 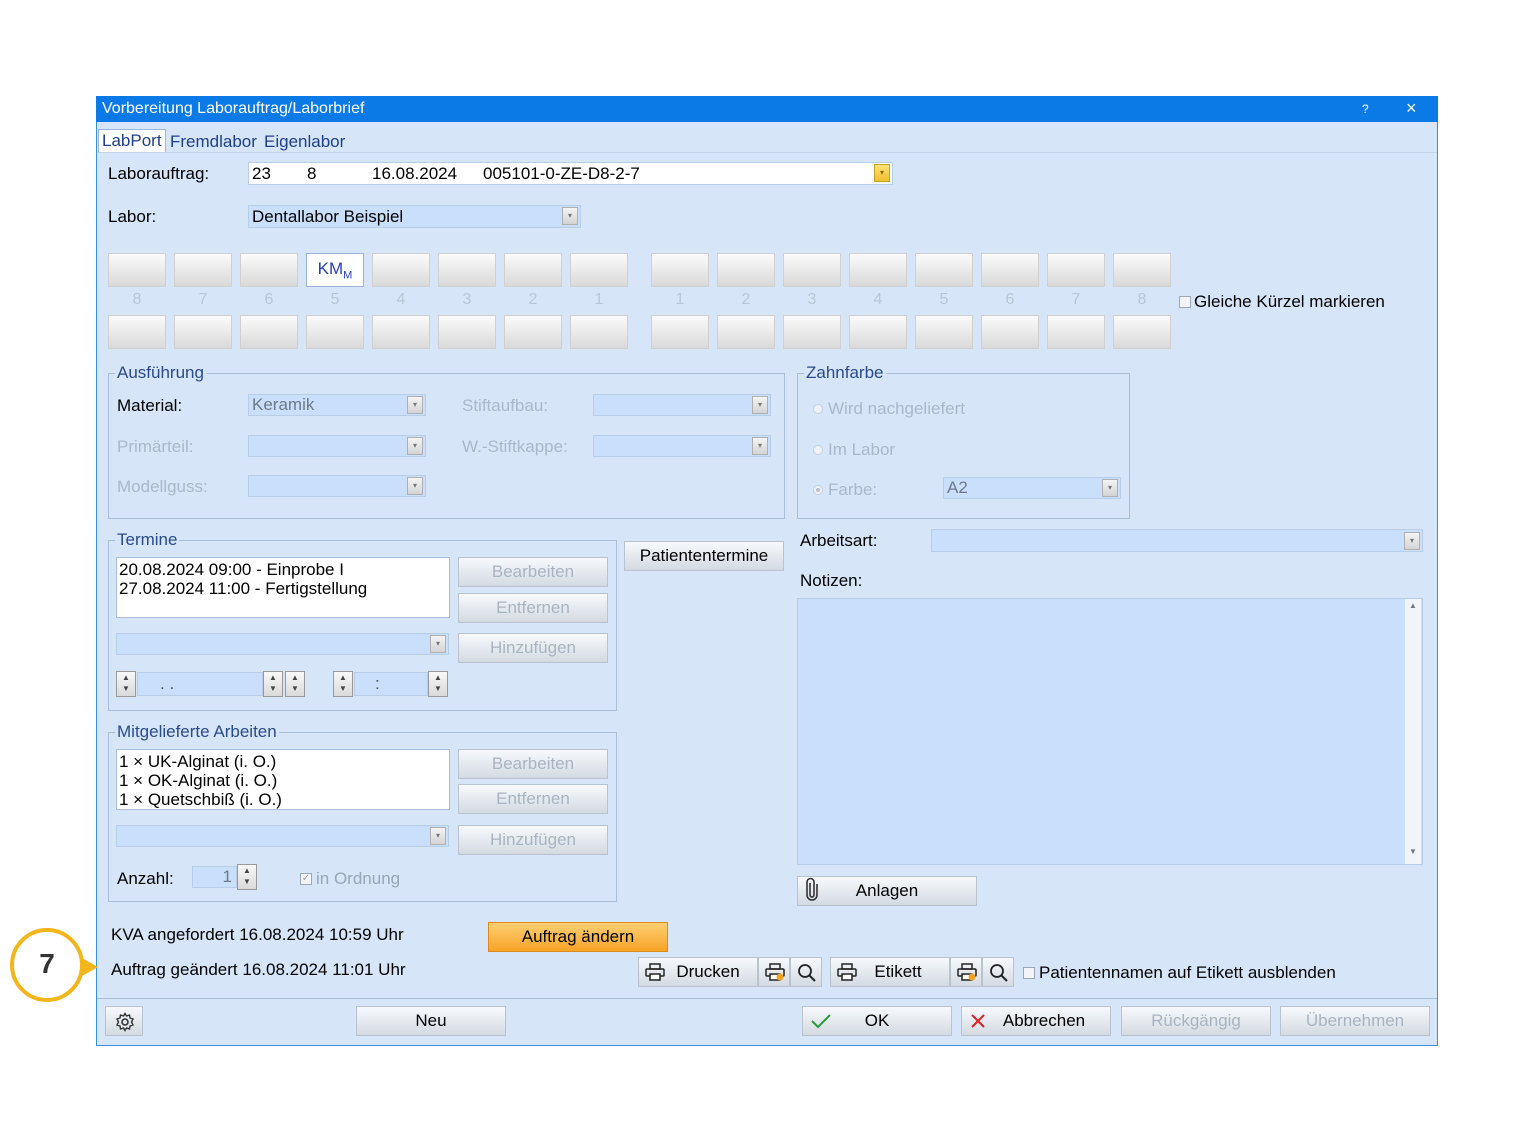 I want to click on arbeitsart-select: ▾, so click(x=1177, y=540).